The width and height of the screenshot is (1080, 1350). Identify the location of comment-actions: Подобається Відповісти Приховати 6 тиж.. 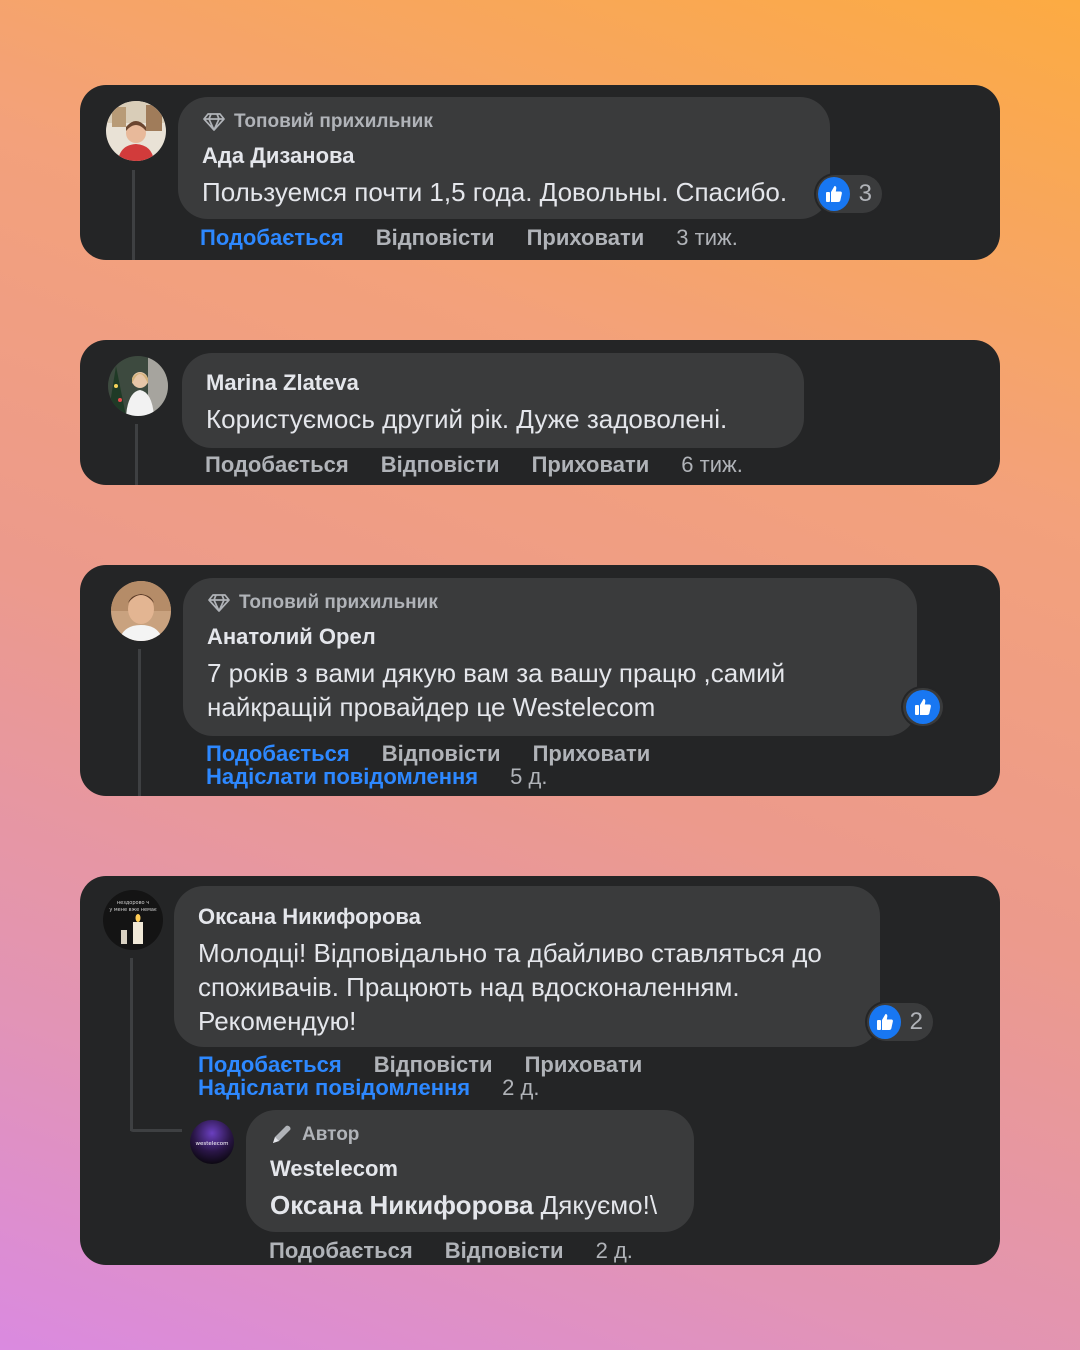
(474, 465).